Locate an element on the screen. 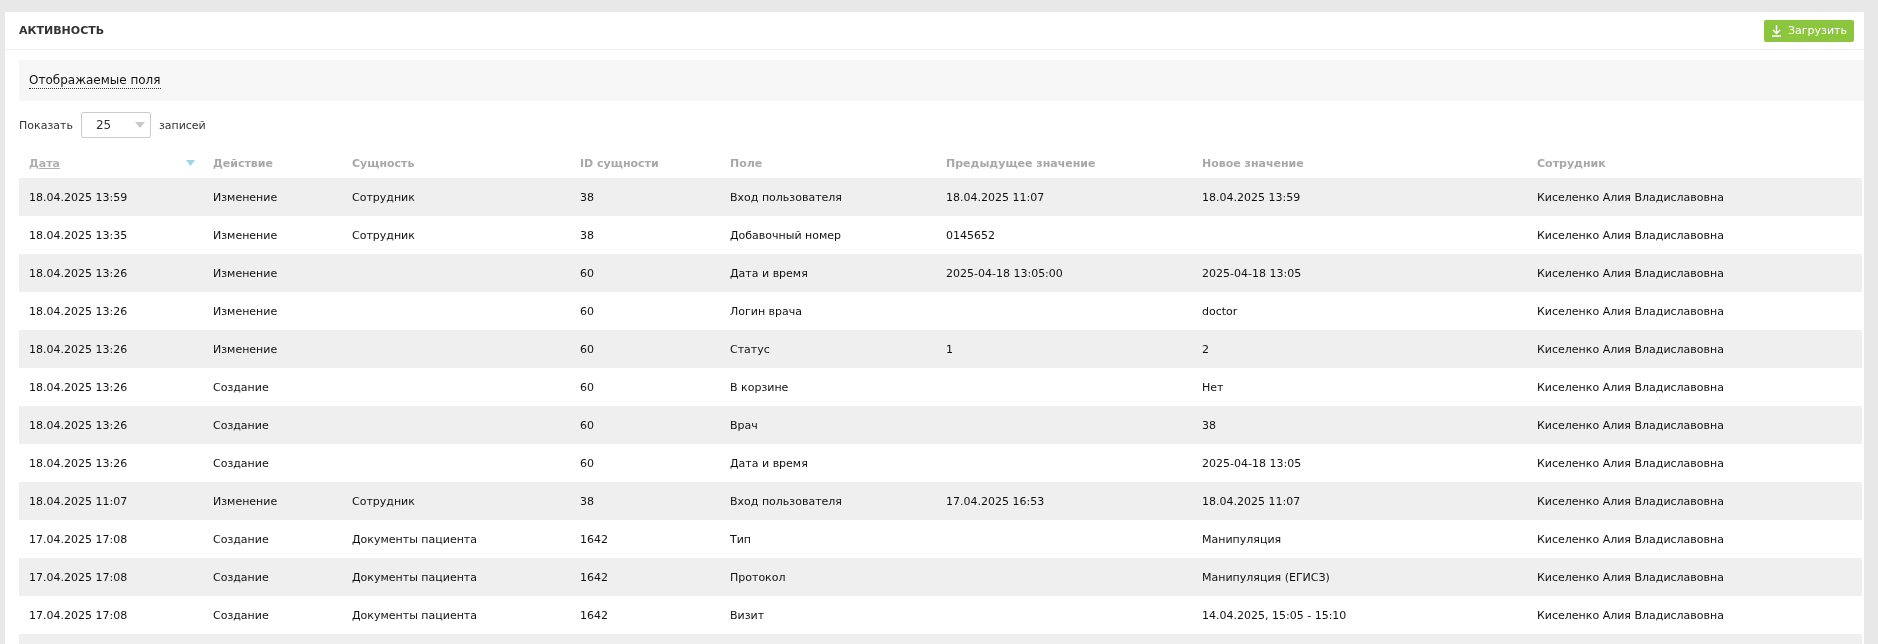 The width and height of the screenshot is (1878, 644). table-cell: Манипуляция is located at coordinates (1242, 539).